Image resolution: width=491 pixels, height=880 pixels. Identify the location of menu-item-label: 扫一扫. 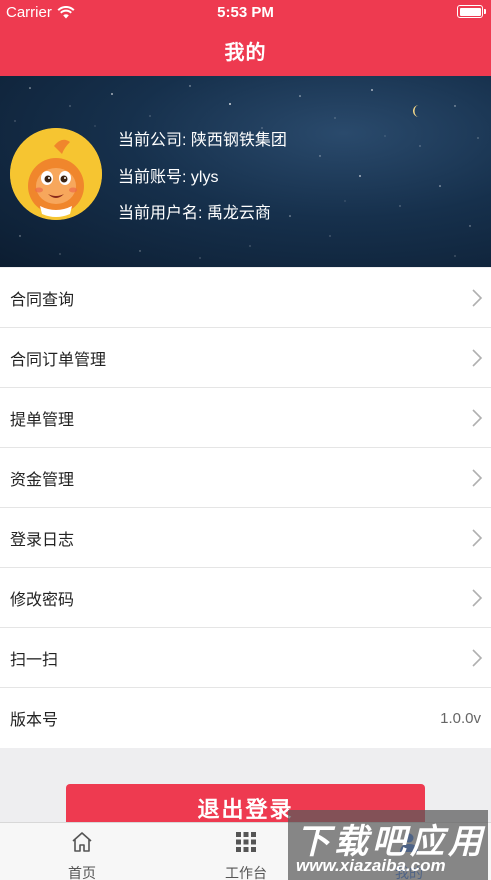
(34, 660).